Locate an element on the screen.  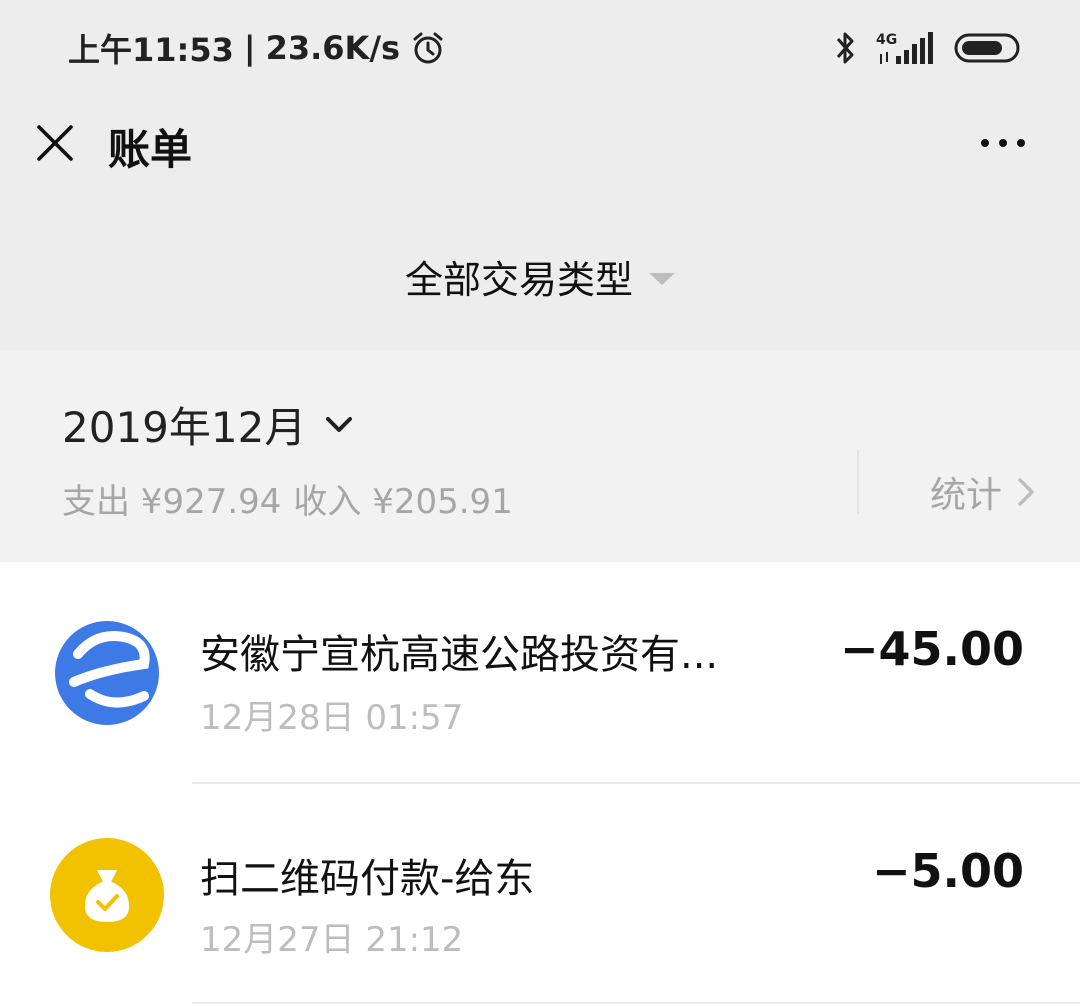
bluetooth-icon is located at coordinates (846, 48).